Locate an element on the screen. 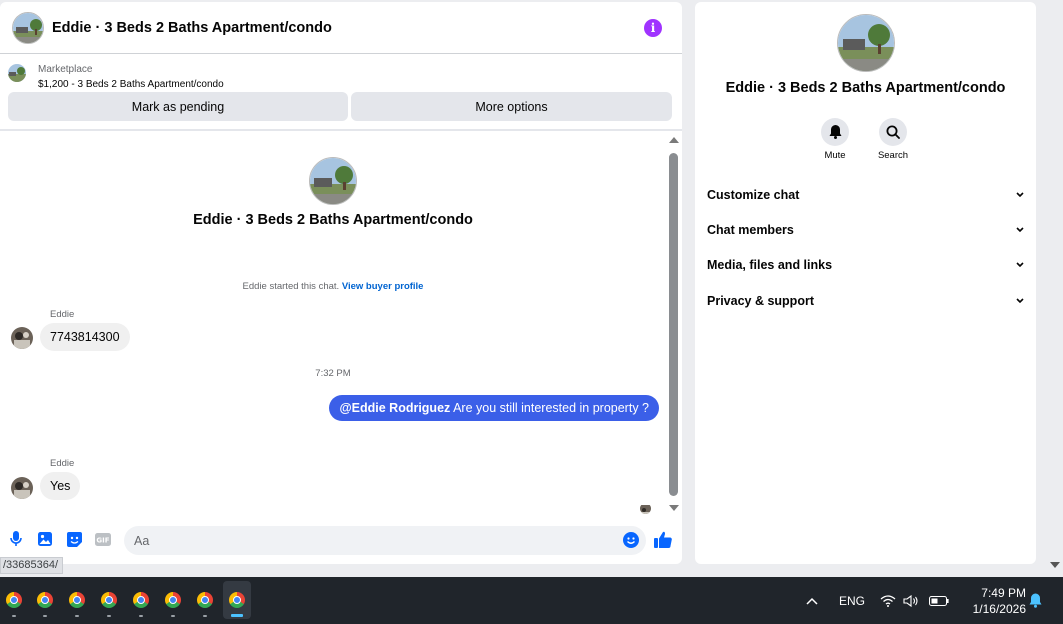 Image resolution: width=1063 pixels, height=624 pixels. intro-title: Eddie · 3 Beds 2 Baths Apartment/condo is located at coordinates (333, 220).